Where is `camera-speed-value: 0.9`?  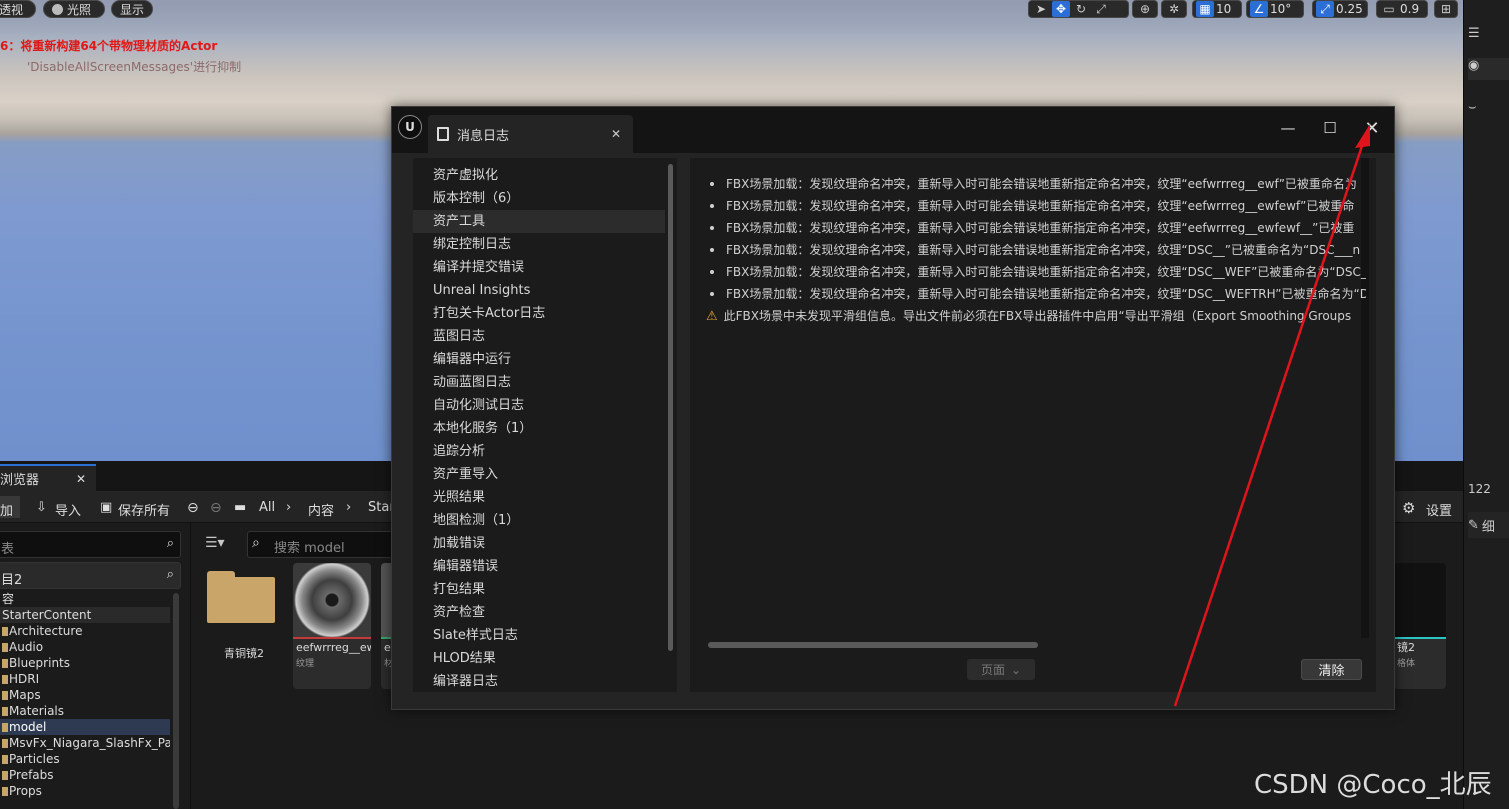 camera-speed-value: 0.9 is located at coordinates (1410, 9).